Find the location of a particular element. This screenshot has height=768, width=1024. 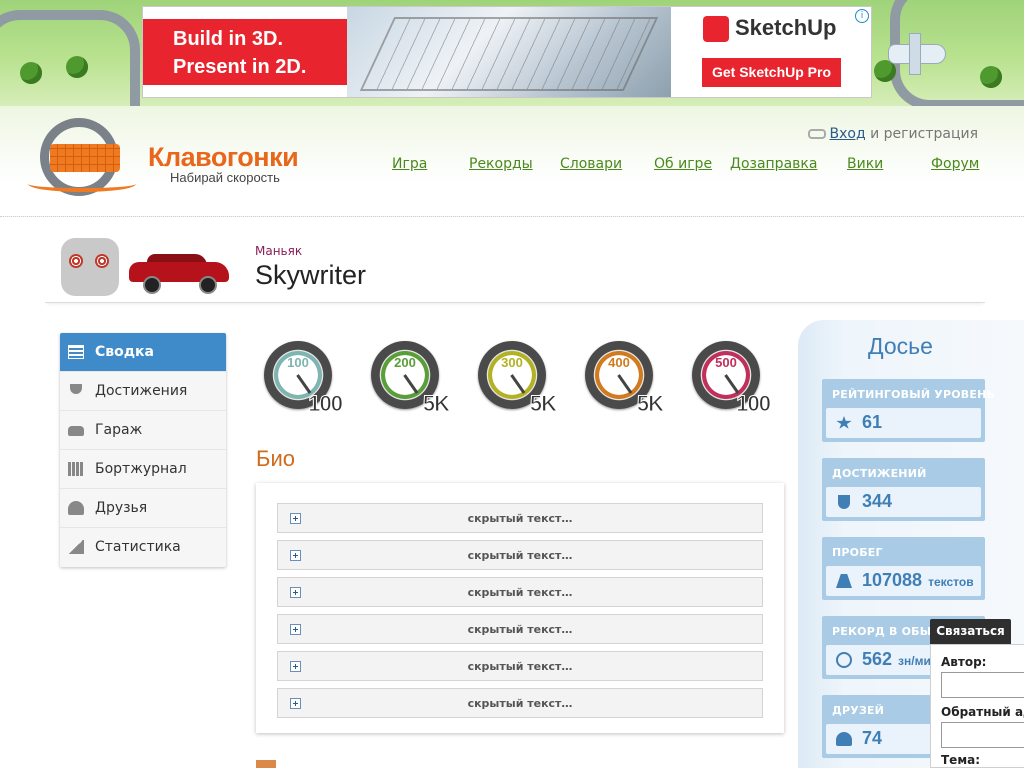

login-link: Вход is located at coordinates (848, 134).